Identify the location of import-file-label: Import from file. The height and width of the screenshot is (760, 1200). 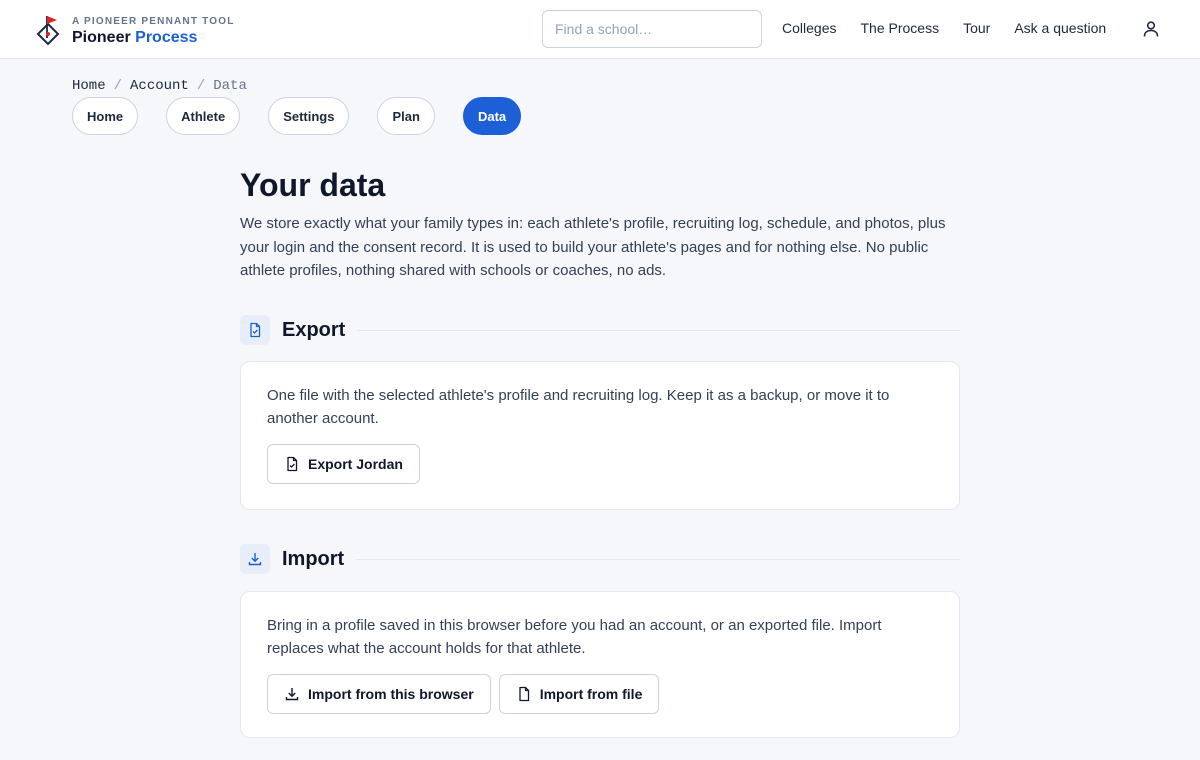
(591, 694).